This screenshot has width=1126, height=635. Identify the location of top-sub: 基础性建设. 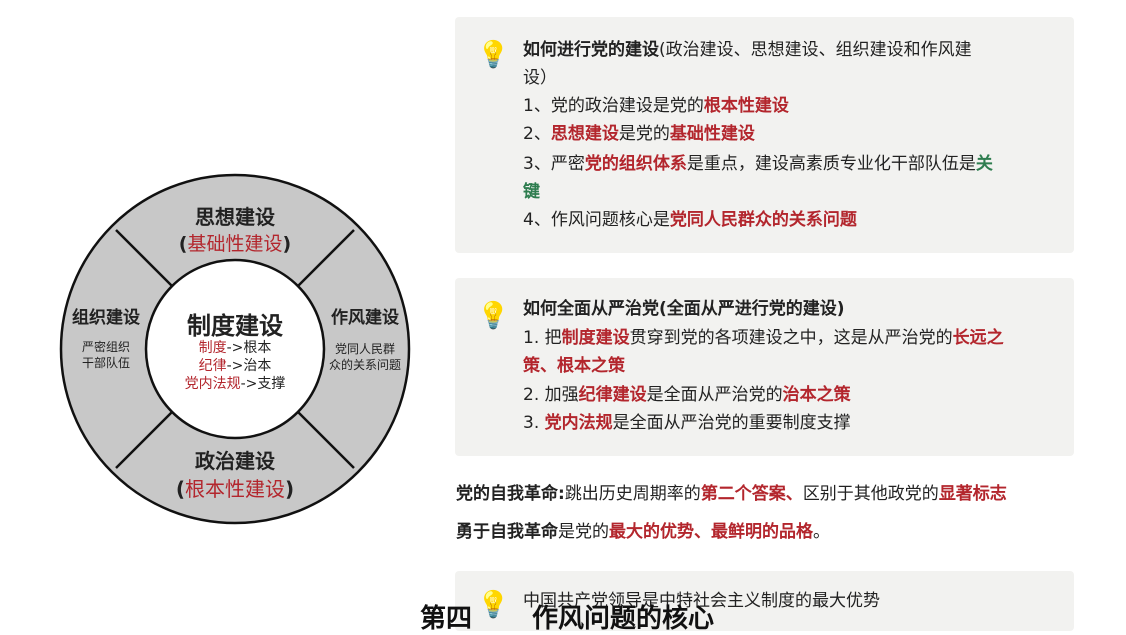
(235, 244).